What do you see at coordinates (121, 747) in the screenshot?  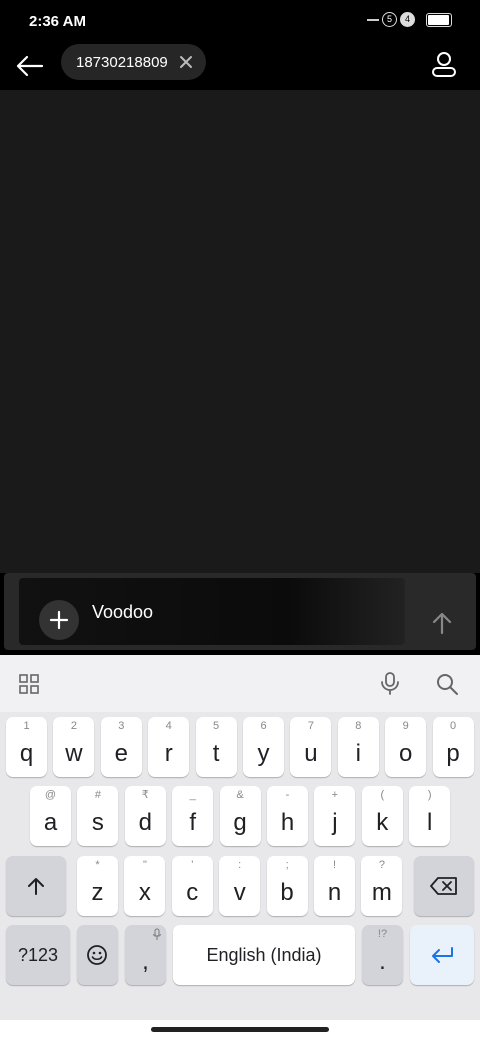 I see `key-e: 3e` at bounding box center [121, 747].